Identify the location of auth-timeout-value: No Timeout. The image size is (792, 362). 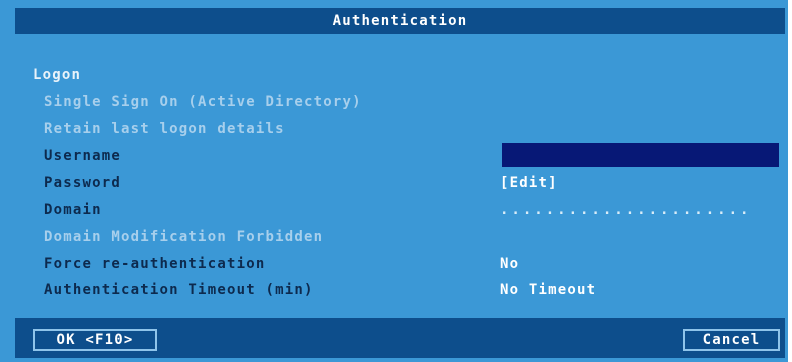
(548, 290).